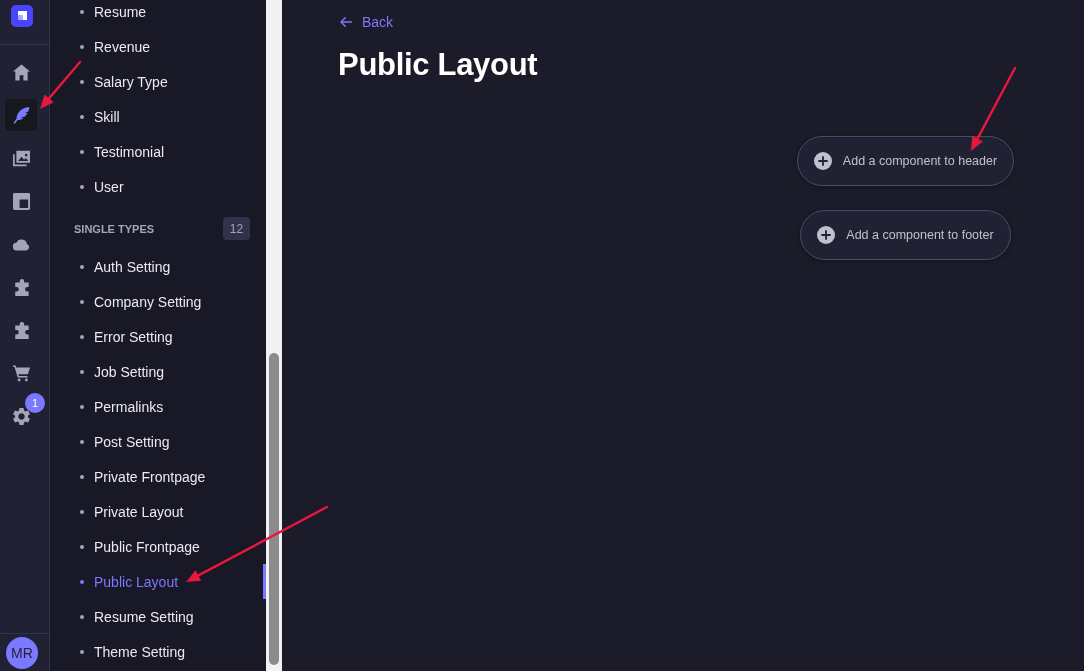 The image size is (1084, 671). What do you see at coordinates (158, 116) in the screenshot?
I see `sidebar-link: Skill` at bounding box center [158, 116].